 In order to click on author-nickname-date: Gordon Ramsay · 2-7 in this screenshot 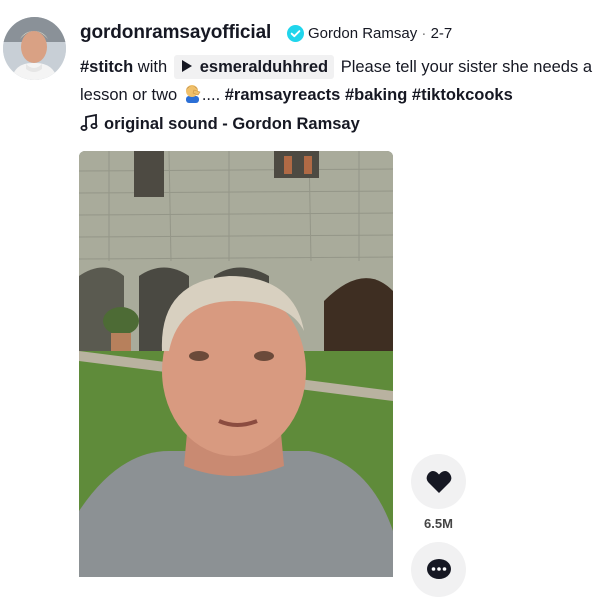, I will do `click(380, 33)`.